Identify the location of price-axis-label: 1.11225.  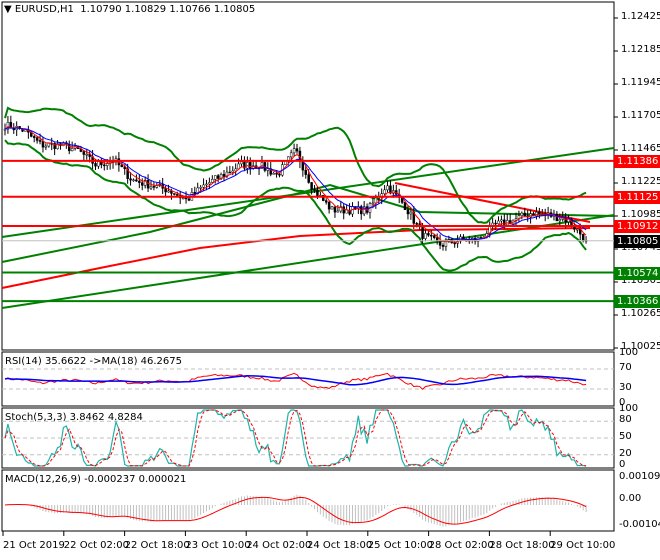
(640, 181).